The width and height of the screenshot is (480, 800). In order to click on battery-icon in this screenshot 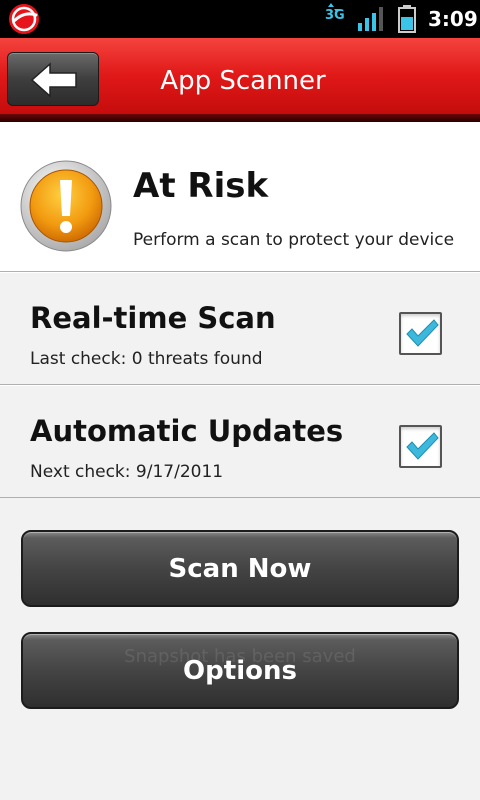, I will do `click(407, 19)`.